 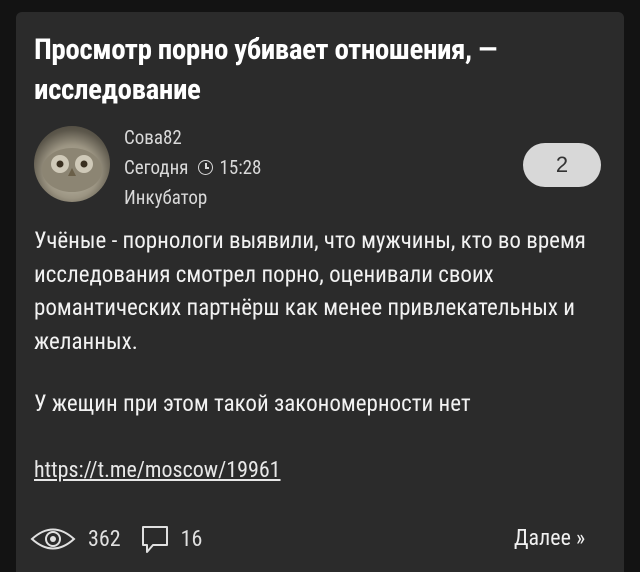 I want to click on rating-badge: 2, so click(x=562, y=165).